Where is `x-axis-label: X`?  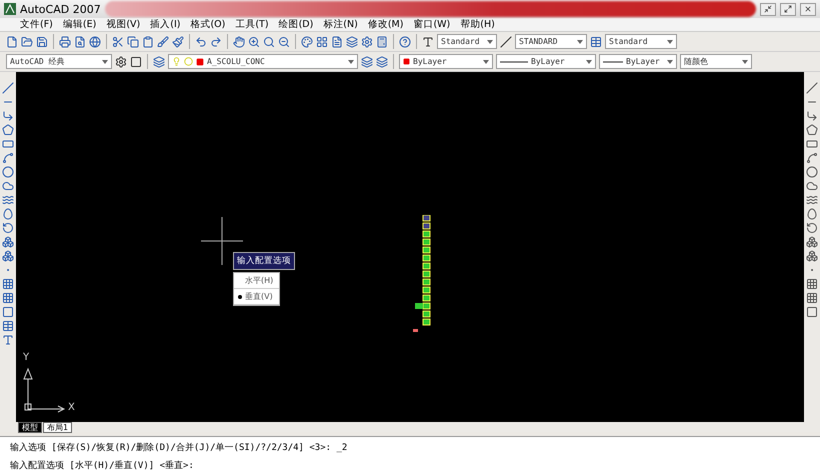 x-axis-label: X is located at coordinates (71, 407).